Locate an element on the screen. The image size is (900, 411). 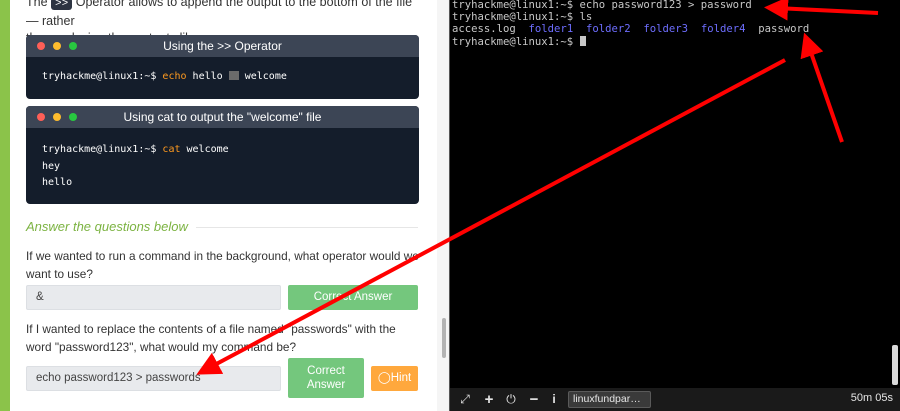
question-1-answer-input: & is located at coordinates (153, 297).